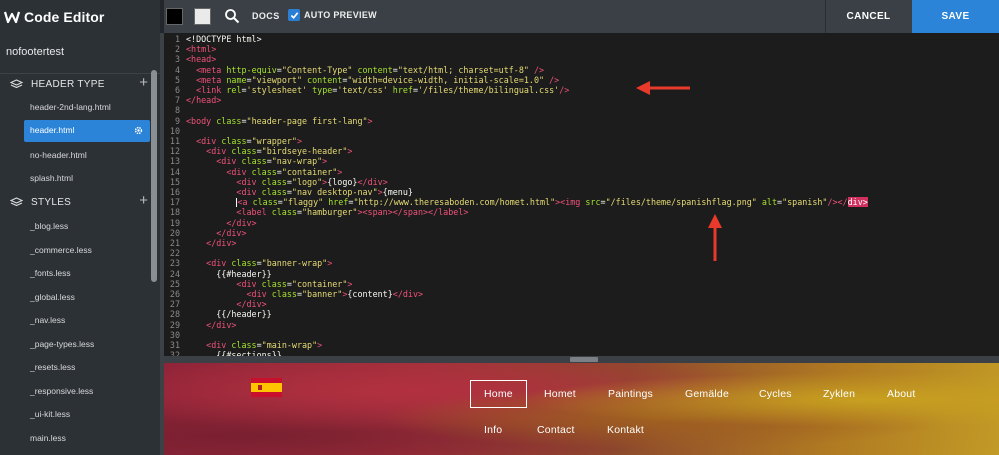 The width and height of the screenshot is (999, 455). Describe the element at coordinates (174, 253) in the screenshot. I see `line-number: 22` at that location.